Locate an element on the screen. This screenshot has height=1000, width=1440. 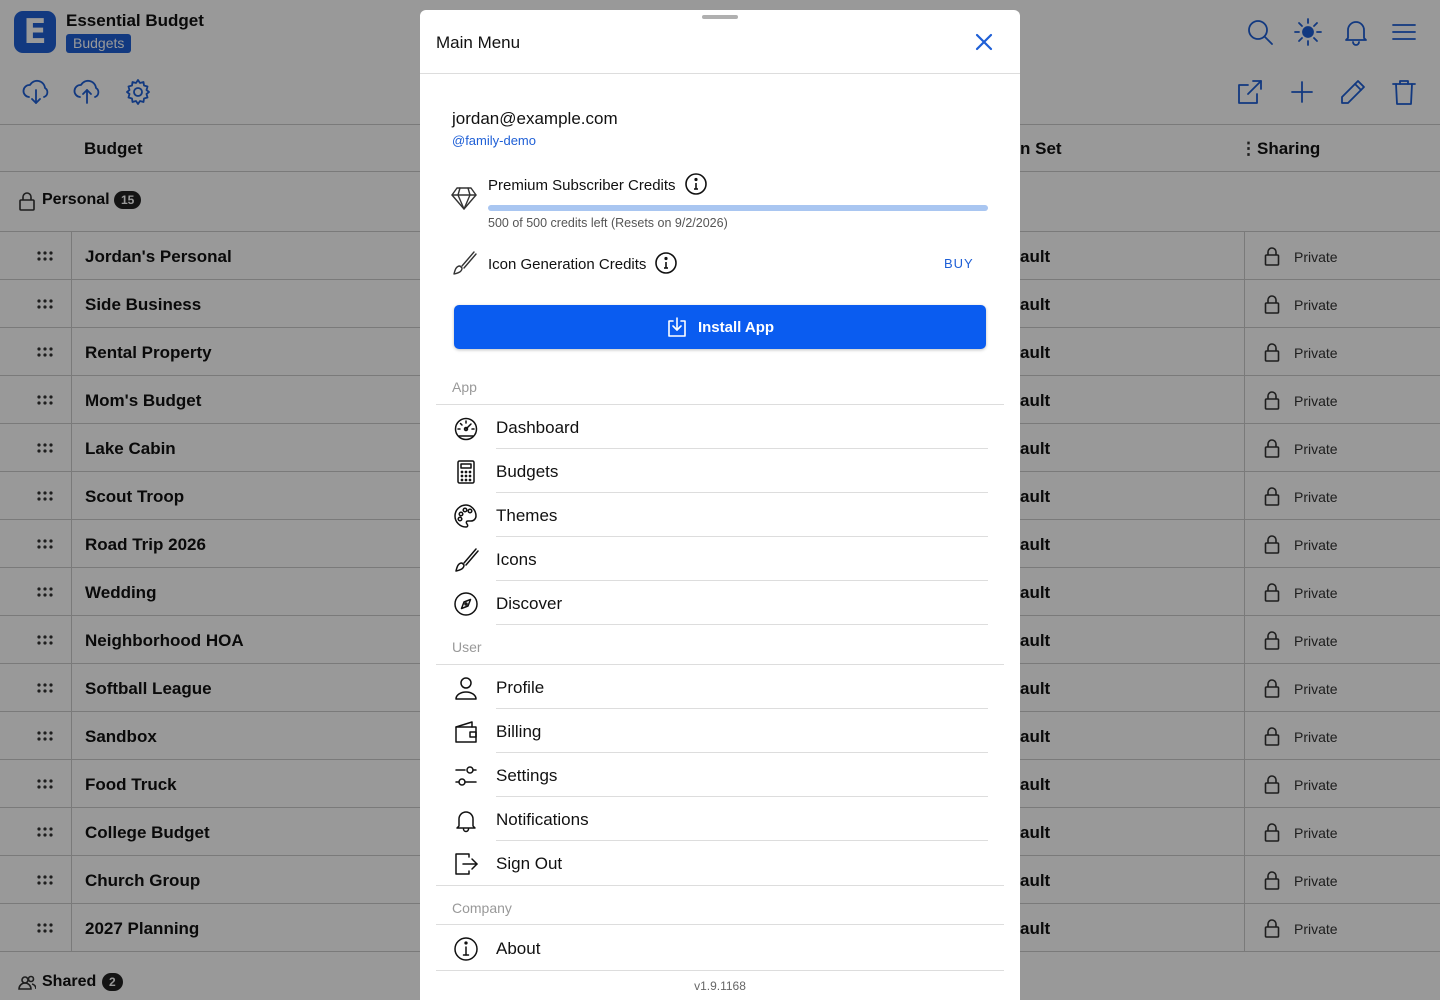
icon-credits-title: Icon Generation Credits is located at coordinates (567, 264).